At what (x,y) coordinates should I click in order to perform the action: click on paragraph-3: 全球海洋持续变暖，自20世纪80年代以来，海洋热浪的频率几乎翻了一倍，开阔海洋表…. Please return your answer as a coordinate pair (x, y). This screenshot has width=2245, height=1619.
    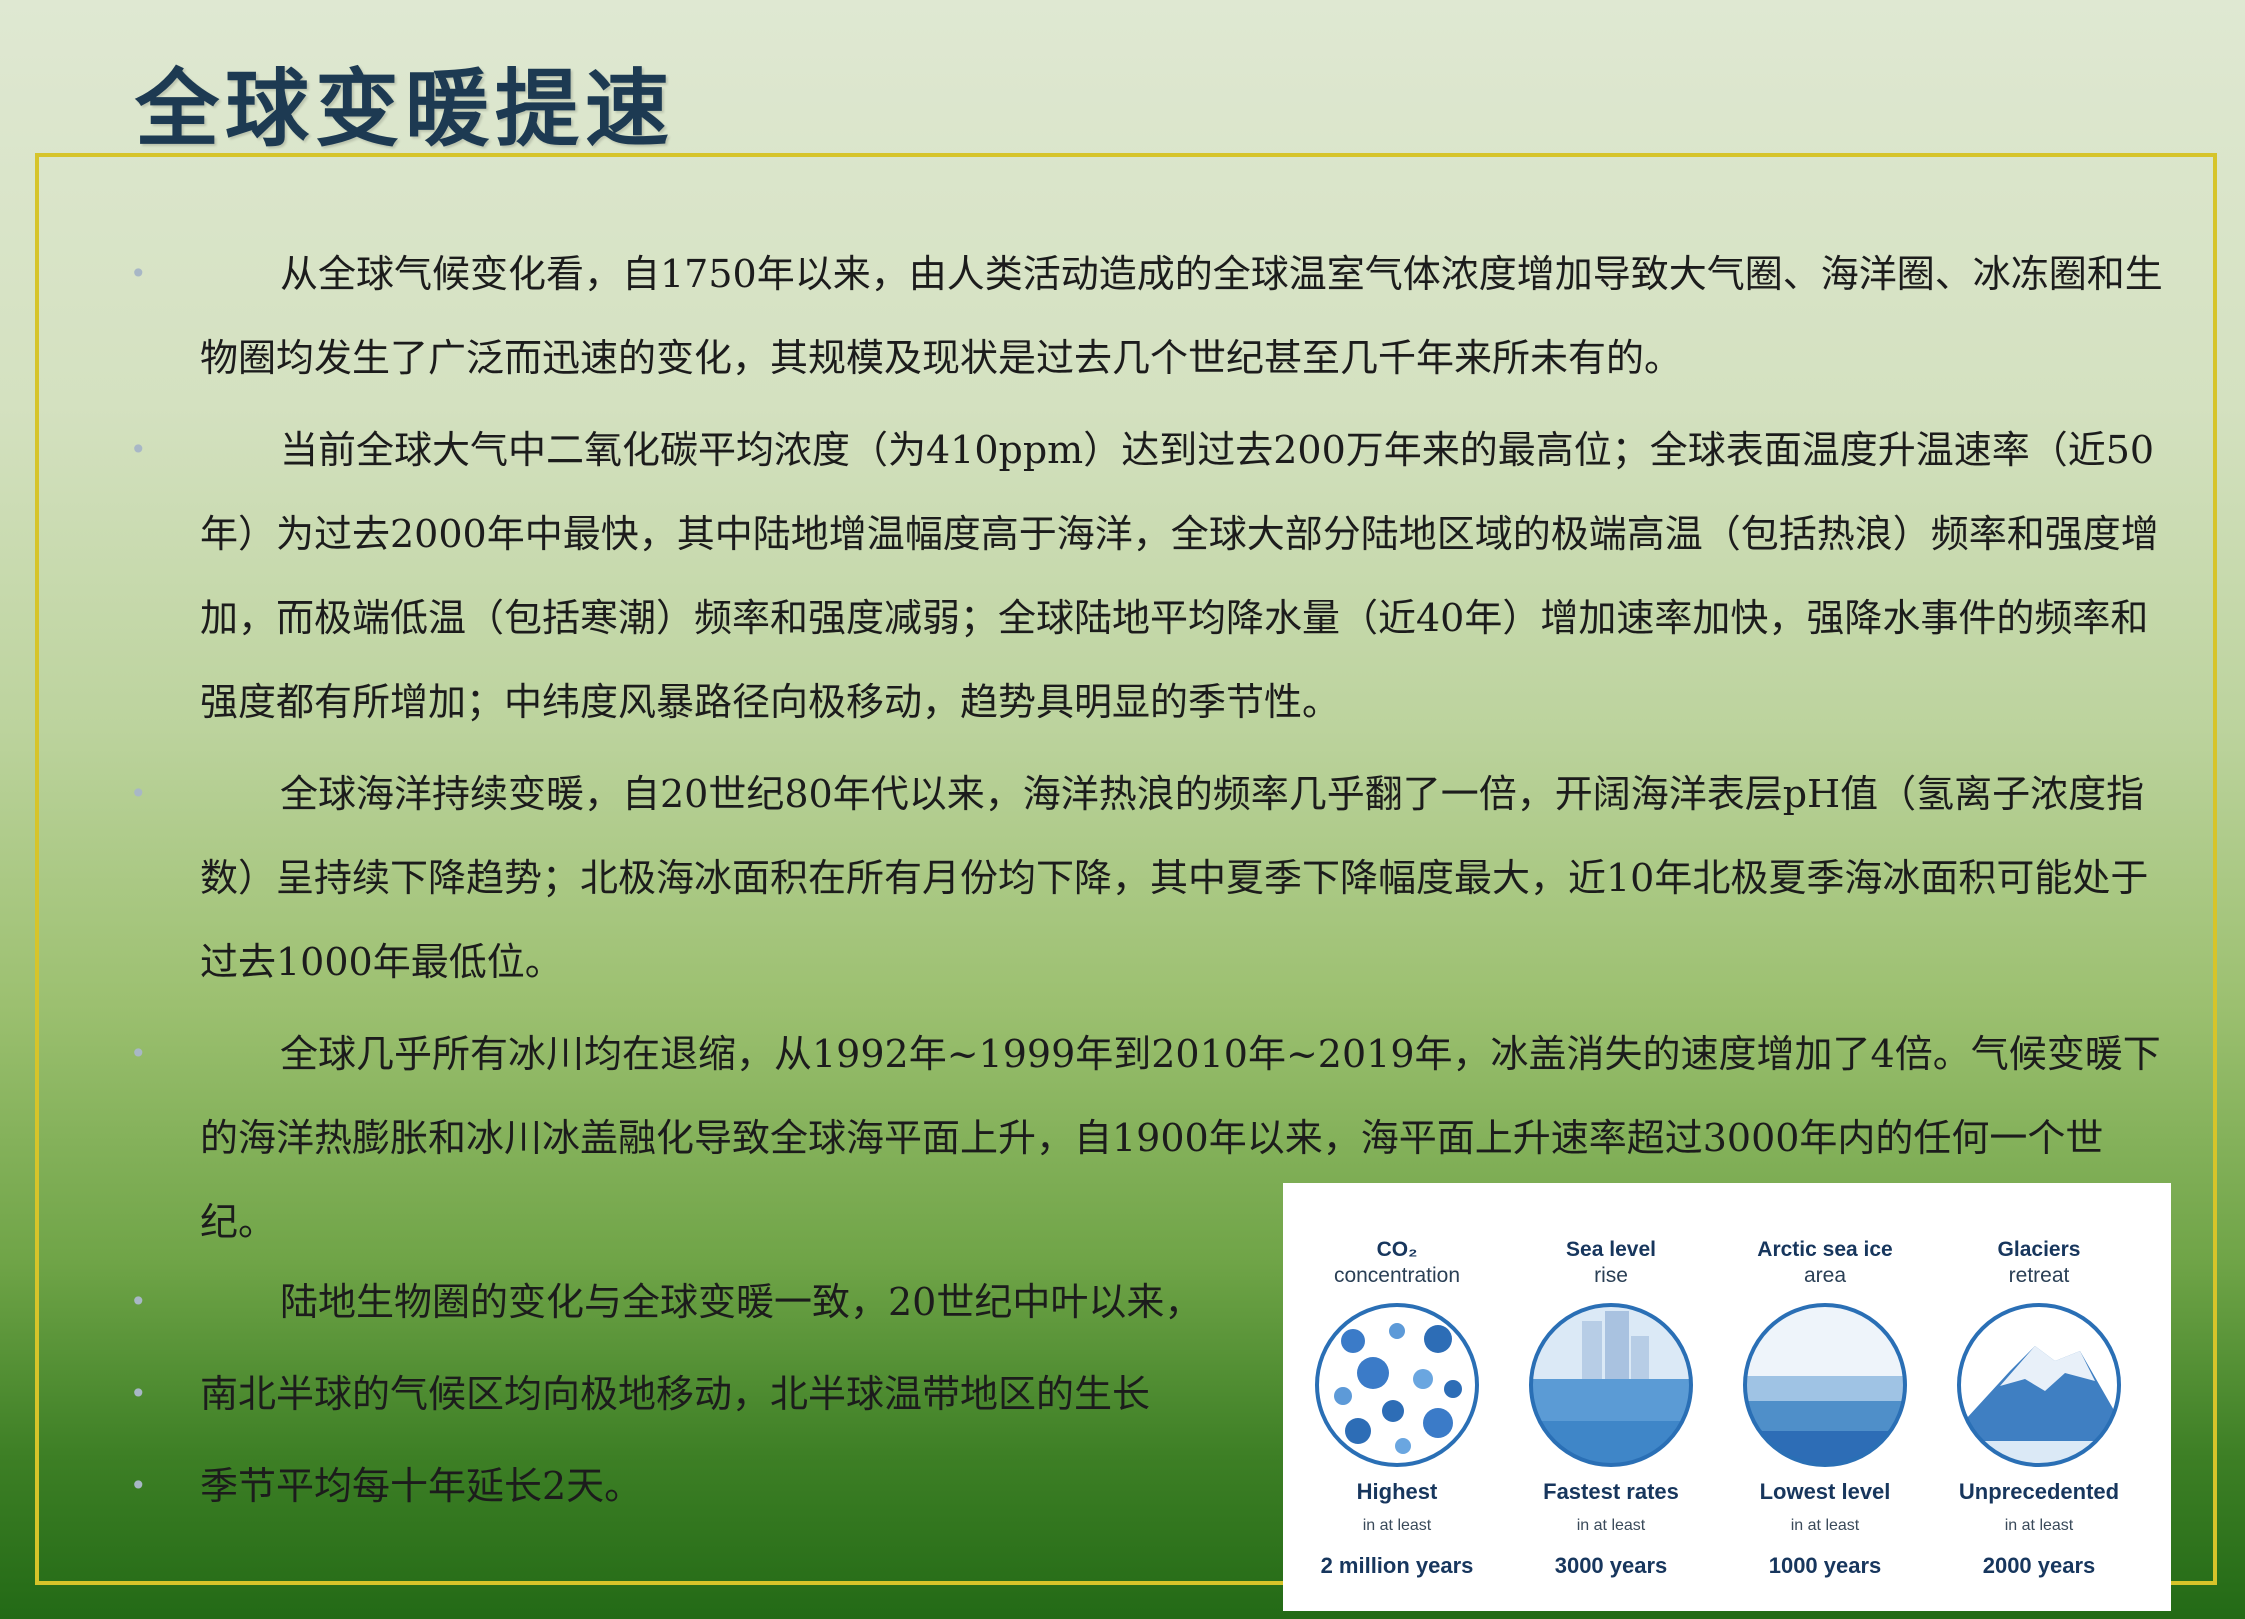
    Looking at the image, I should click on (1145, 878).